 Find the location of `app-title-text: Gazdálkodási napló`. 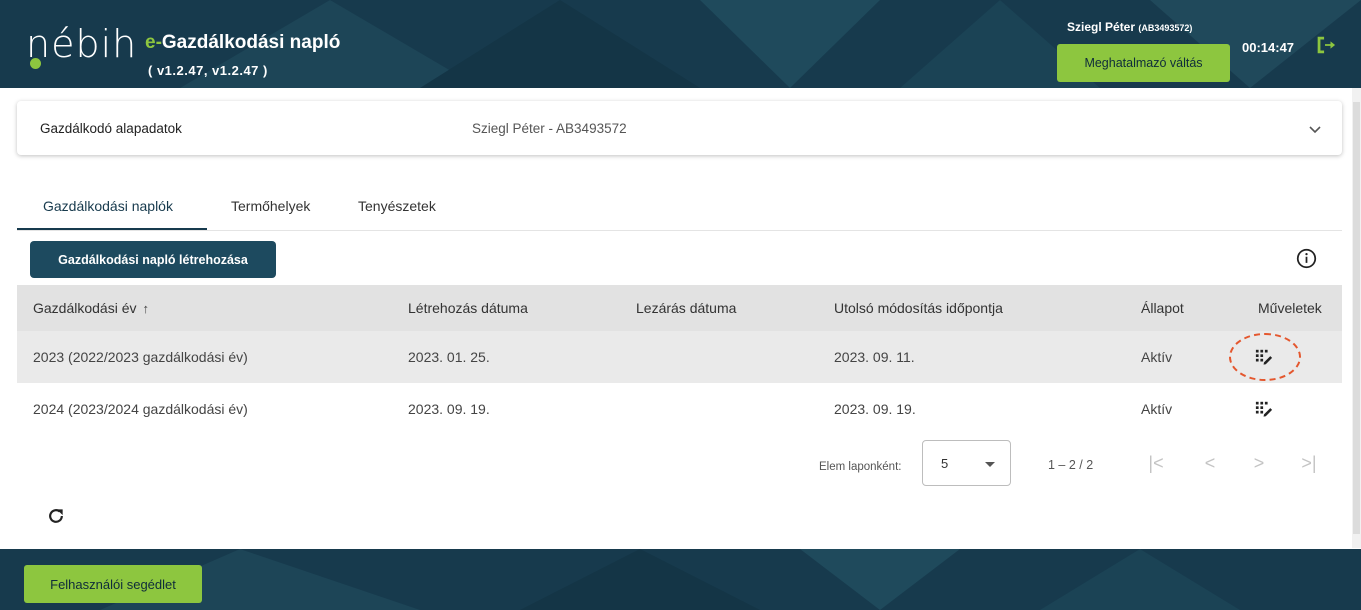

app-title-text: Gazdálkodási napló is located at coordinates (251, 42).